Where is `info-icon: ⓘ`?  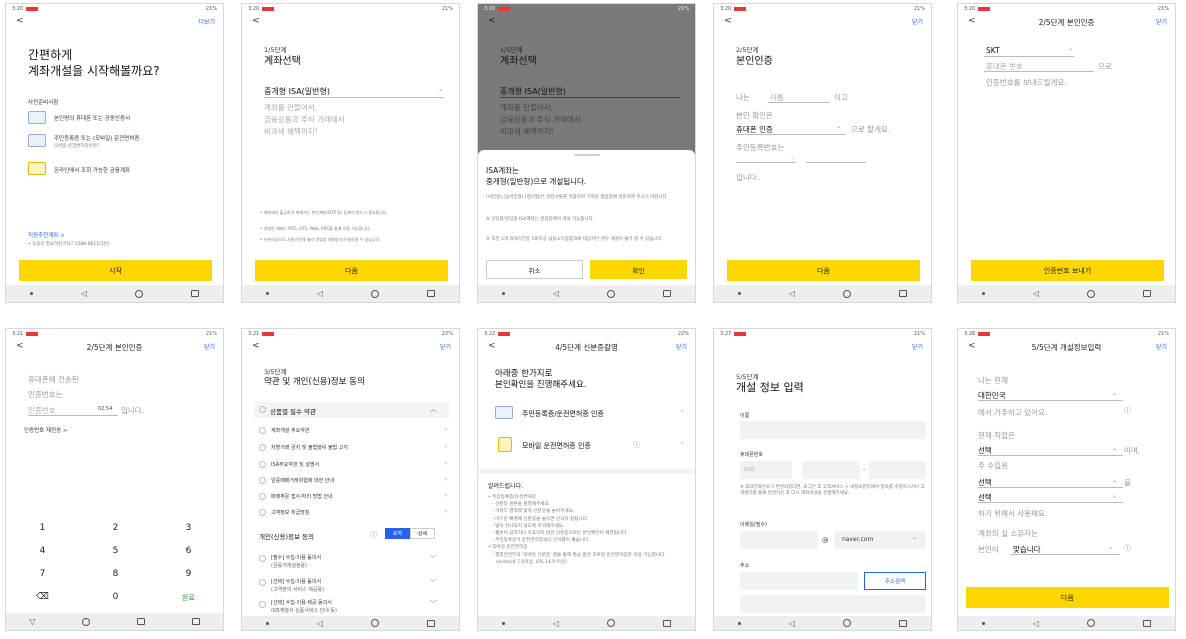 info-icon: ⓘ is located at coordinates (1127, 411).